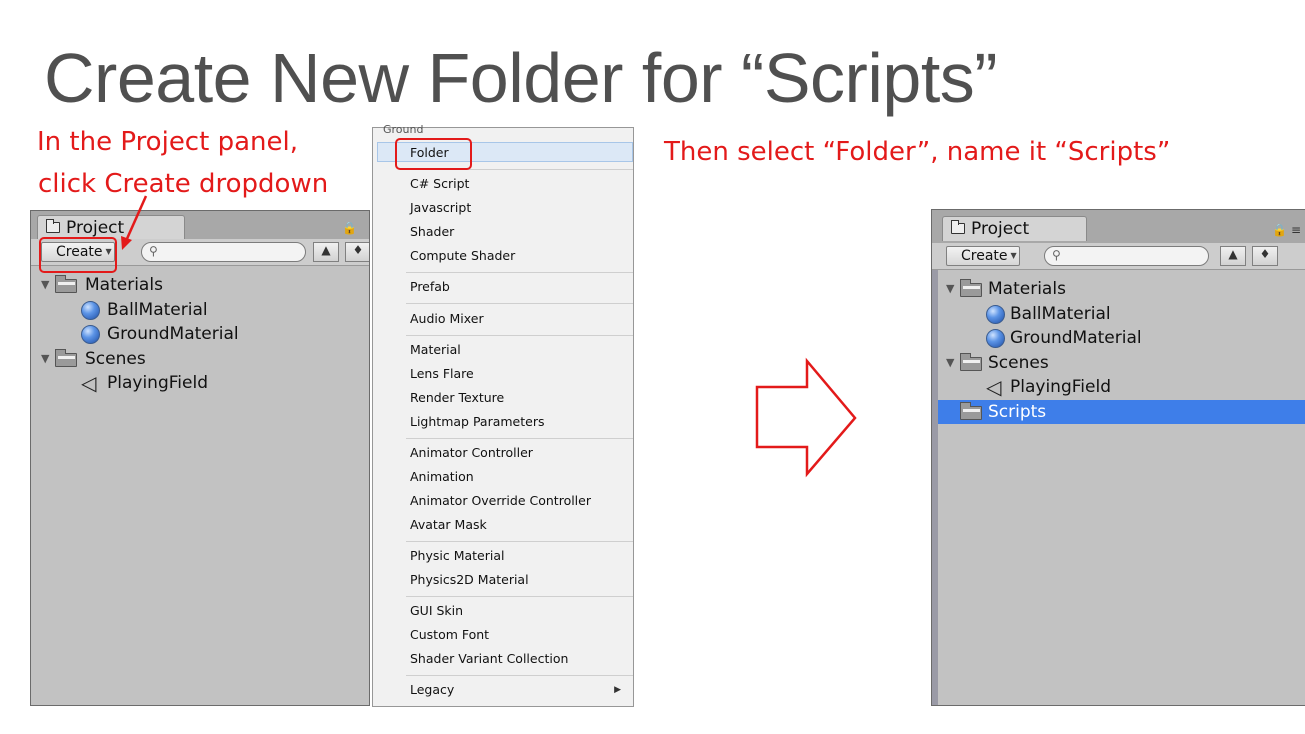 The width and height of the screenshot is (1305, 734). I want to click on menu-header-clipped: Ground, so click(403, 129).